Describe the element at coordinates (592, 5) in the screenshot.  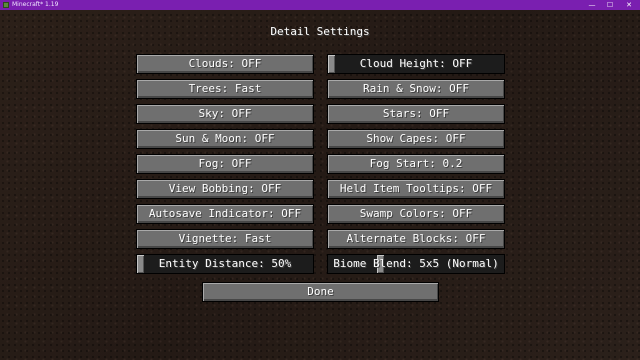
I see `minimize-icon: —` at that location.